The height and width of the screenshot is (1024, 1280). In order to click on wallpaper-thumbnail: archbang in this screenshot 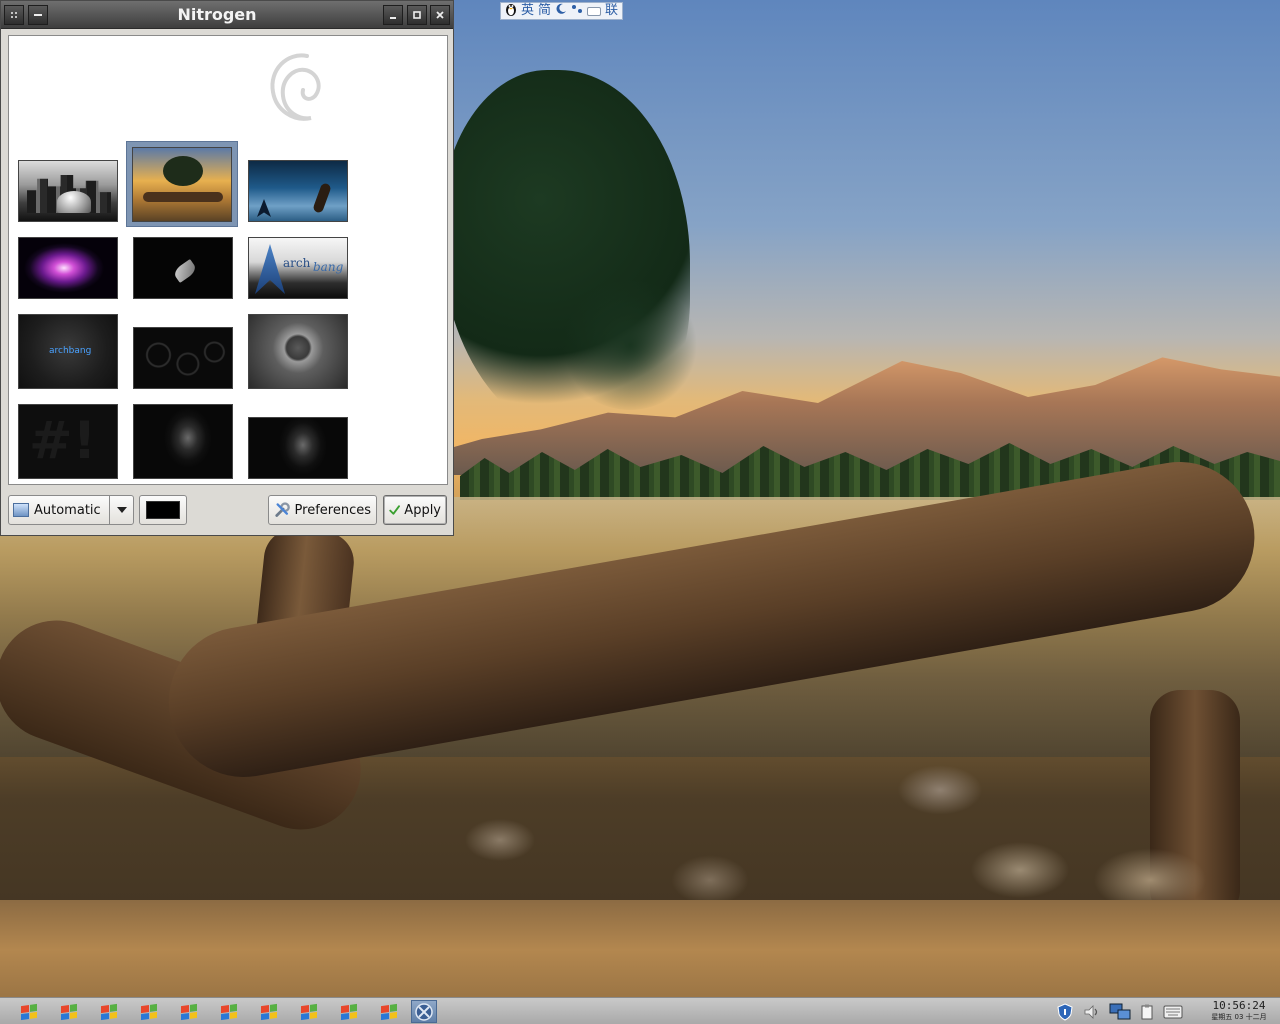, I will do `click(68, 351)`.